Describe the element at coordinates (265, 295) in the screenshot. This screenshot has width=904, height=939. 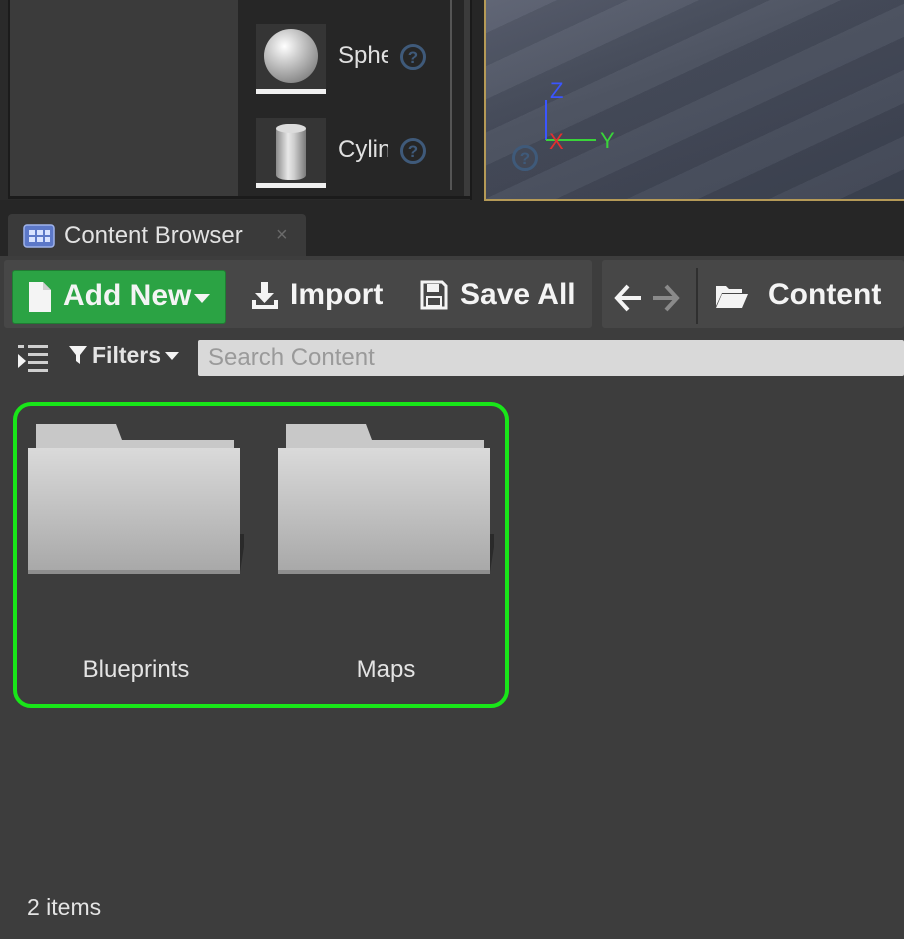
I see `import-icon` at that location.